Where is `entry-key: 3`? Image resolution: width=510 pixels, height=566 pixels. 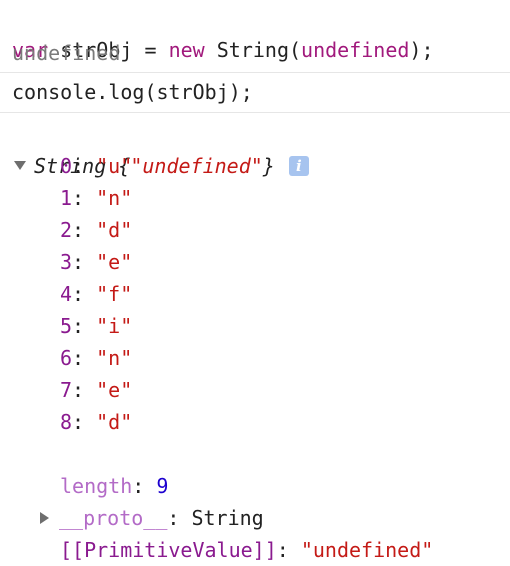
entry-key: 3 is located at coordinates (66, 262).